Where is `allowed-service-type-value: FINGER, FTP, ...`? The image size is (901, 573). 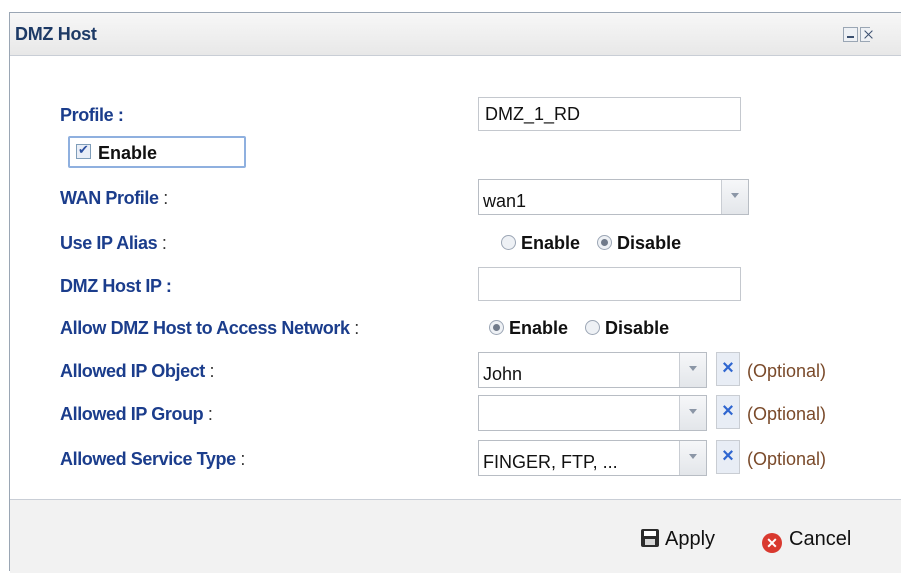 allowed-service-type-value: FINGER, FTP, ... is located at coordinates (550, 462).